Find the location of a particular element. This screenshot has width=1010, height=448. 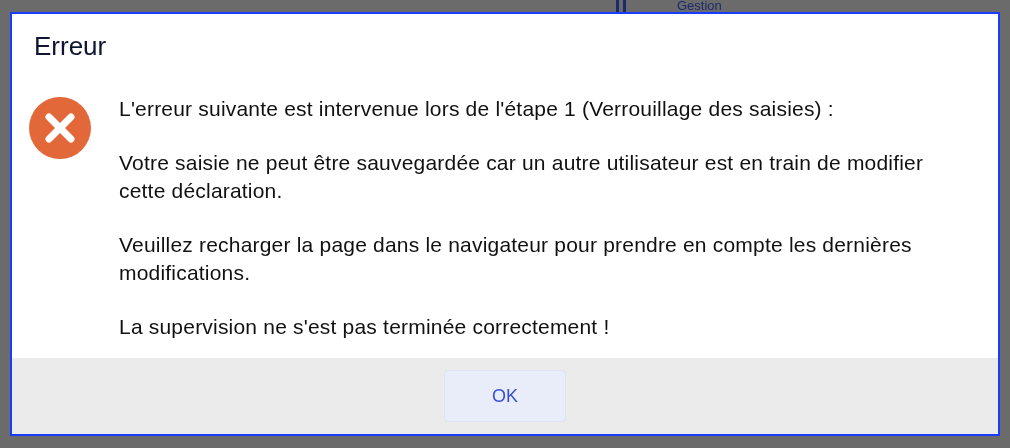

message-text: Votre saisie ne peut être sauvegardée car un autre utilisateur est en train de modifier cette déclaration. is located at coordinates (522, 177).